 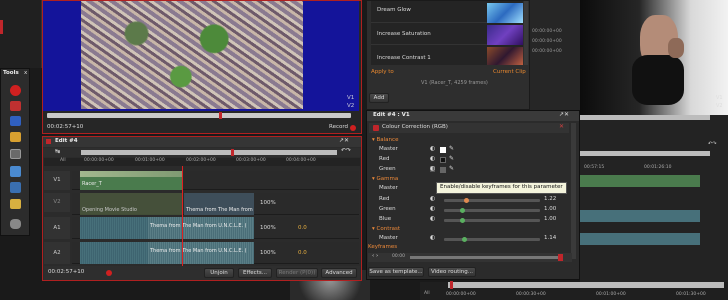 What do you see at coordinates (382, 247) in the screenshot?
I see `keyframes-section-header: Keyframes` at bounding box center [382, 247].